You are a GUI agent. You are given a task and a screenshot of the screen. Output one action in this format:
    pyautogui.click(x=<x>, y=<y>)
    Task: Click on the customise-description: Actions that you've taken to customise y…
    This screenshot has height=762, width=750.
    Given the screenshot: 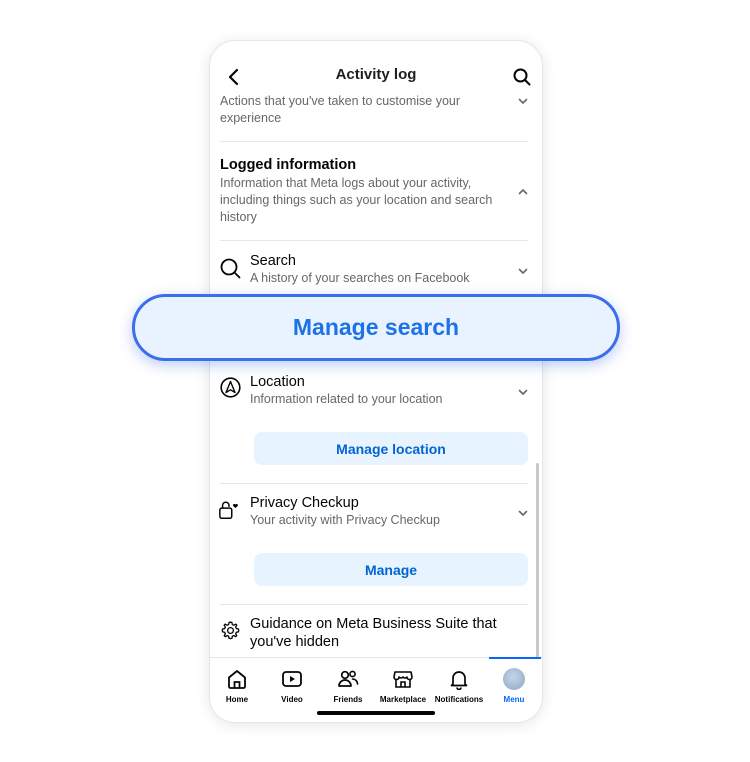 What is the action you would take?
    pyautogui.click(x=340, y=109)
    